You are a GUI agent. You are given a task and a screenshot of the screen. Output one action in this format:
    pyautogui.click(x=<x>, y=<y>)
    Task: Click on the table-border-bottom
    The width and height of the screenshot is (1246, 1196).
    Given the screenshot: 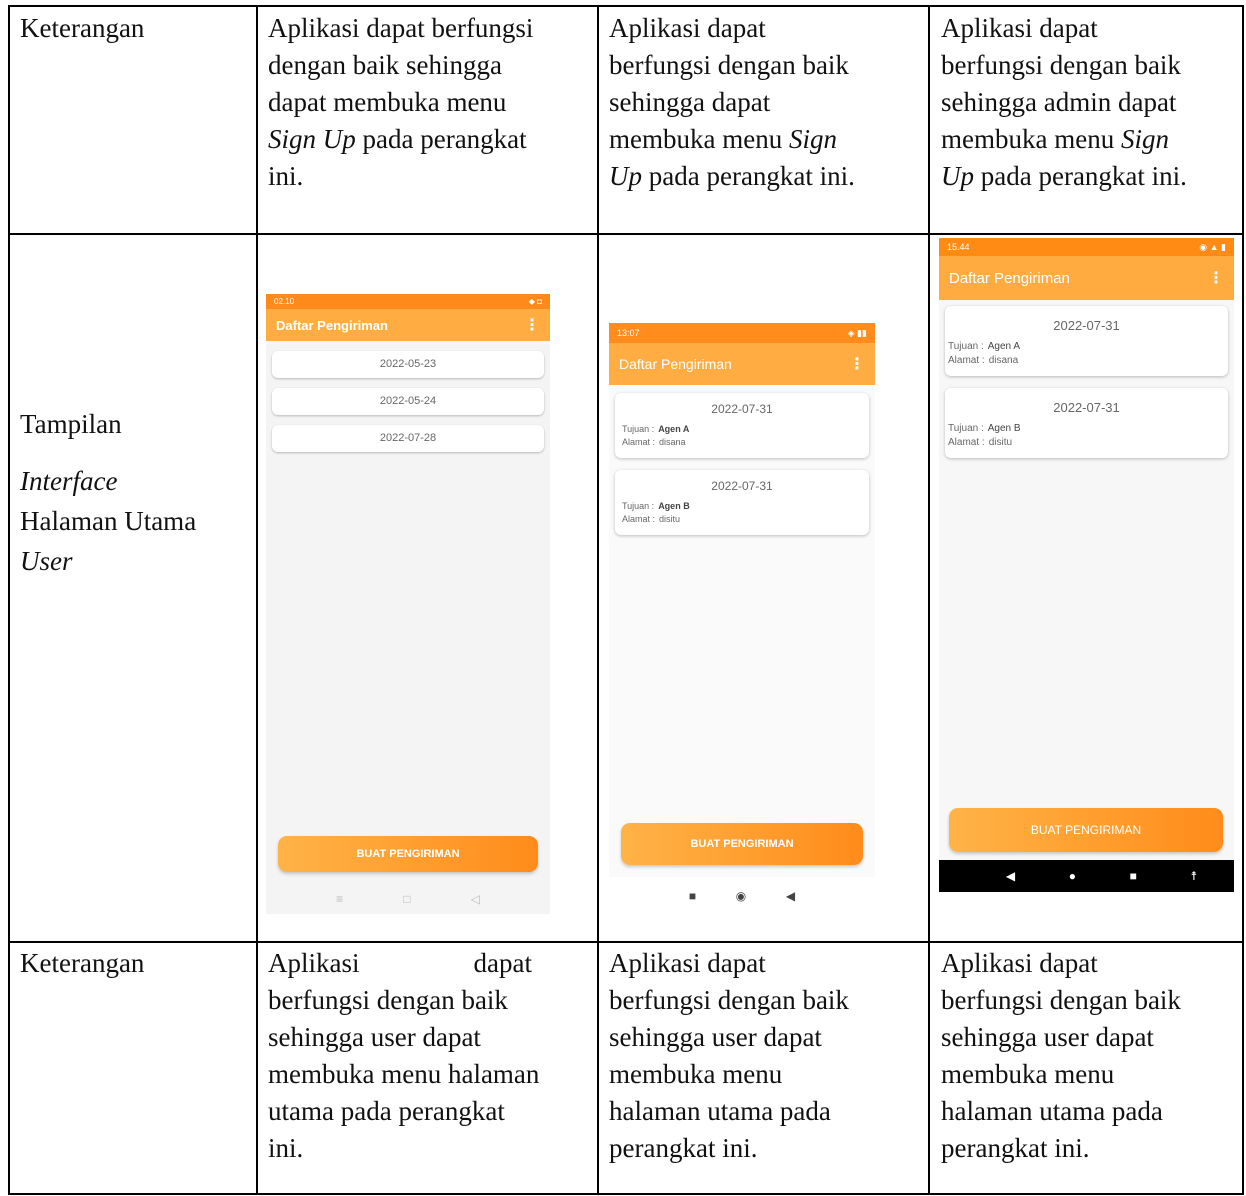 What is the action you would take?
    pyautogui.click(x=626, y=1194)
    